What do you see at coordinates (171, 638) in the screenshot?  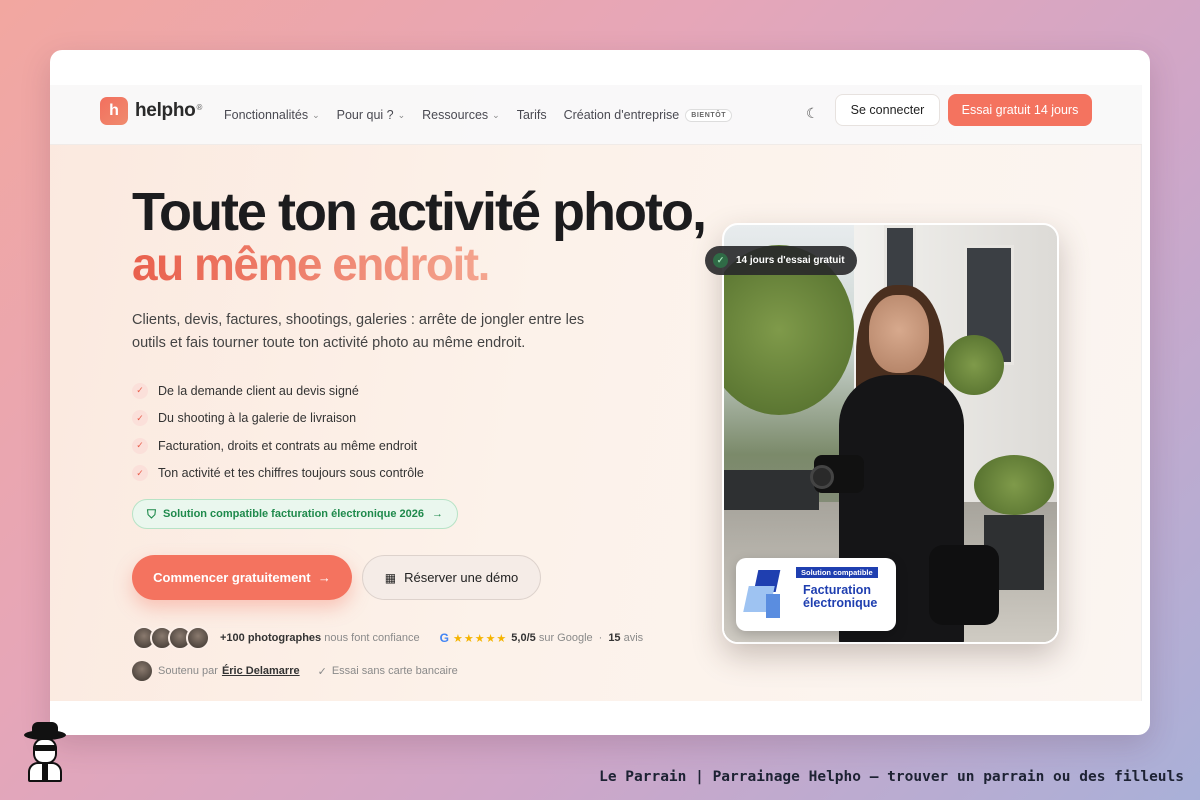 I see `avatar-stack` at bounding box center [171, 638].